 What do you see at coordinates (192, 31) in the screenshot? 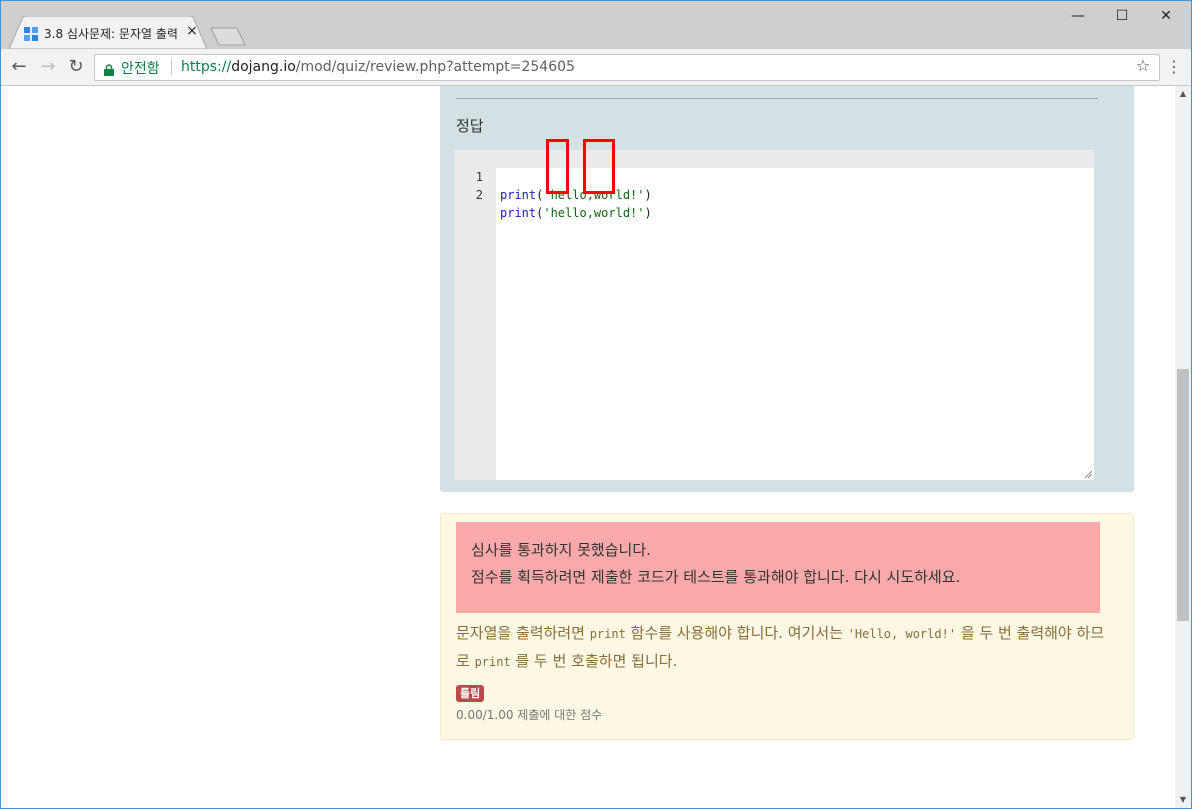
I see `tab-close-icon: ×` at bounding box center [192, 31].